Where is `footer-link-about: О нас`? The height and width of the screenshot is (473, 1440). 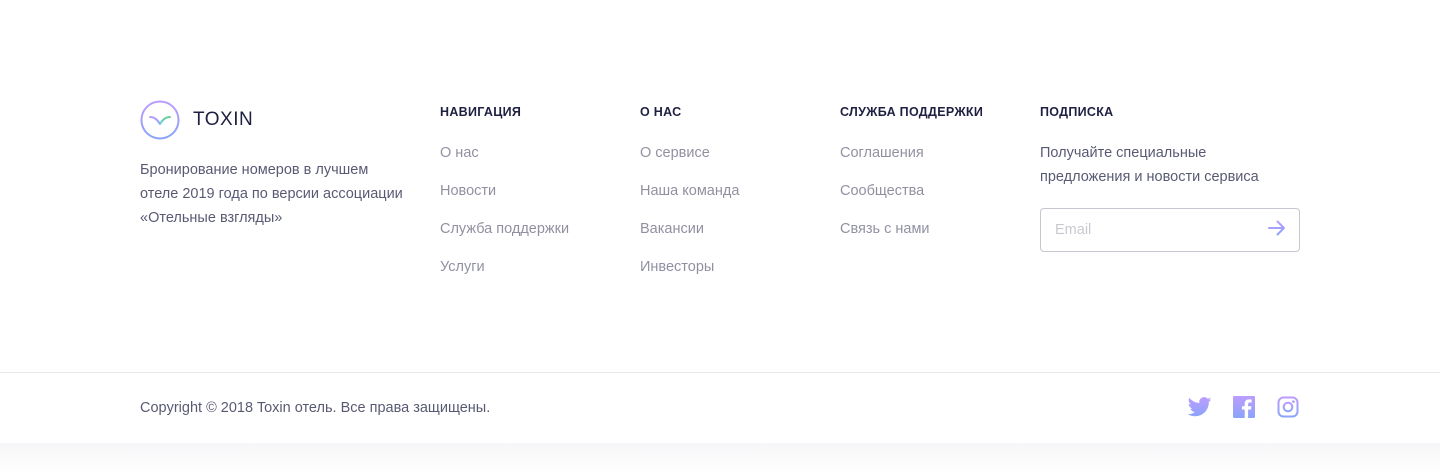 footer-link-about: О нас is located at coordinates (504, 160).